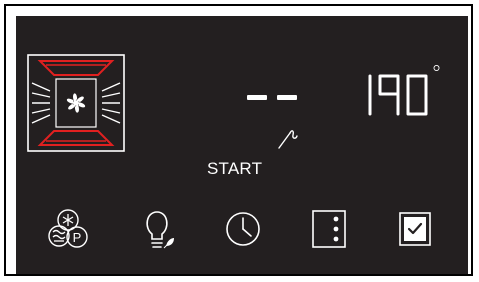  What do you see at coordinates (415, 229) in the screenshot?
I see `confirm-checkbox-button` at bounding box center [415, 229].